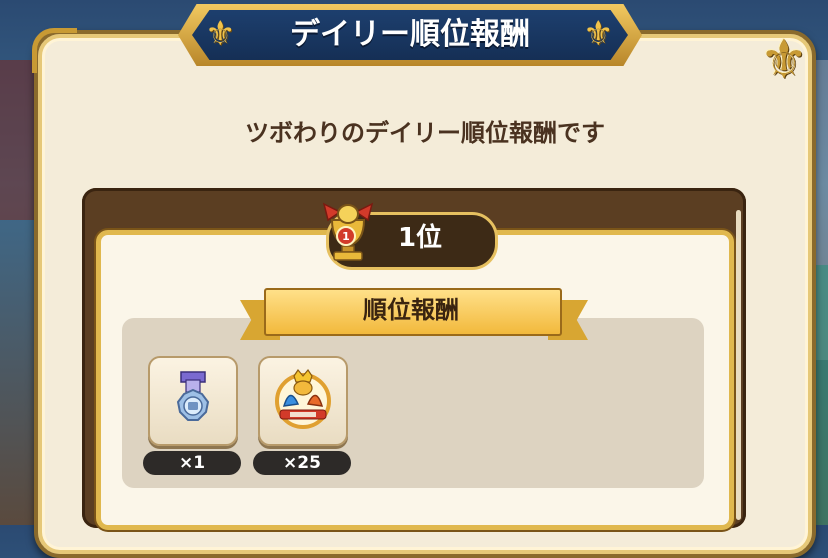 The height and width of the screenshot is (558, 828). Describe the element at coordinates (346, 236) in the screenshot. I see `rank-badge-number: 1` at that location.